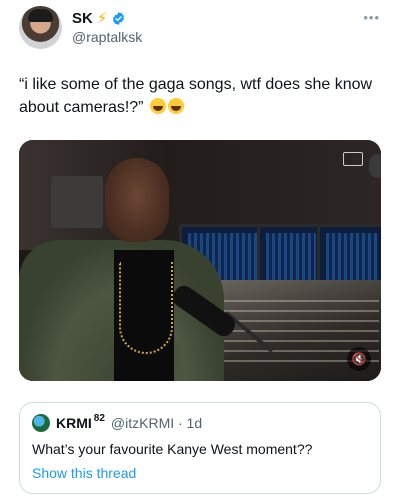  What do you see at coordinates (146, 308) in the screenshot?
I see `person-chain` at bounding box center [146, 308].